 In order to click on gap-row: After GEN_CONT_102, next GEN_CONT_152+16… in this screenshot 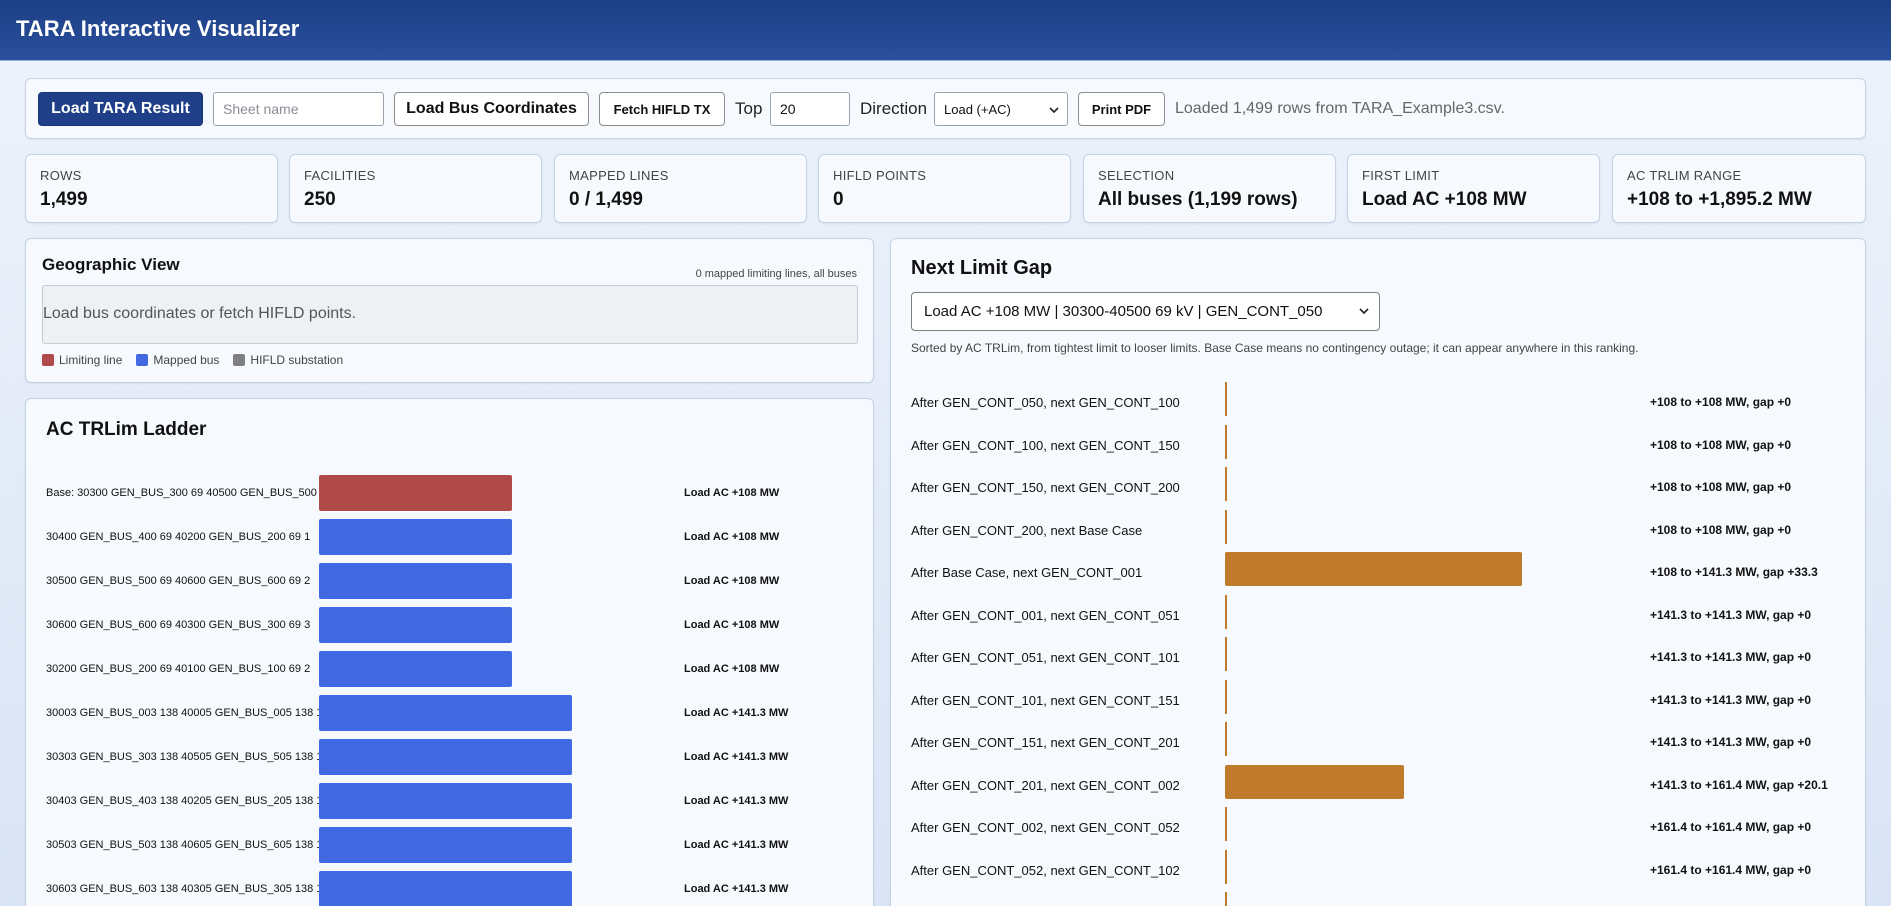, I will do `click(1378, 899)`.